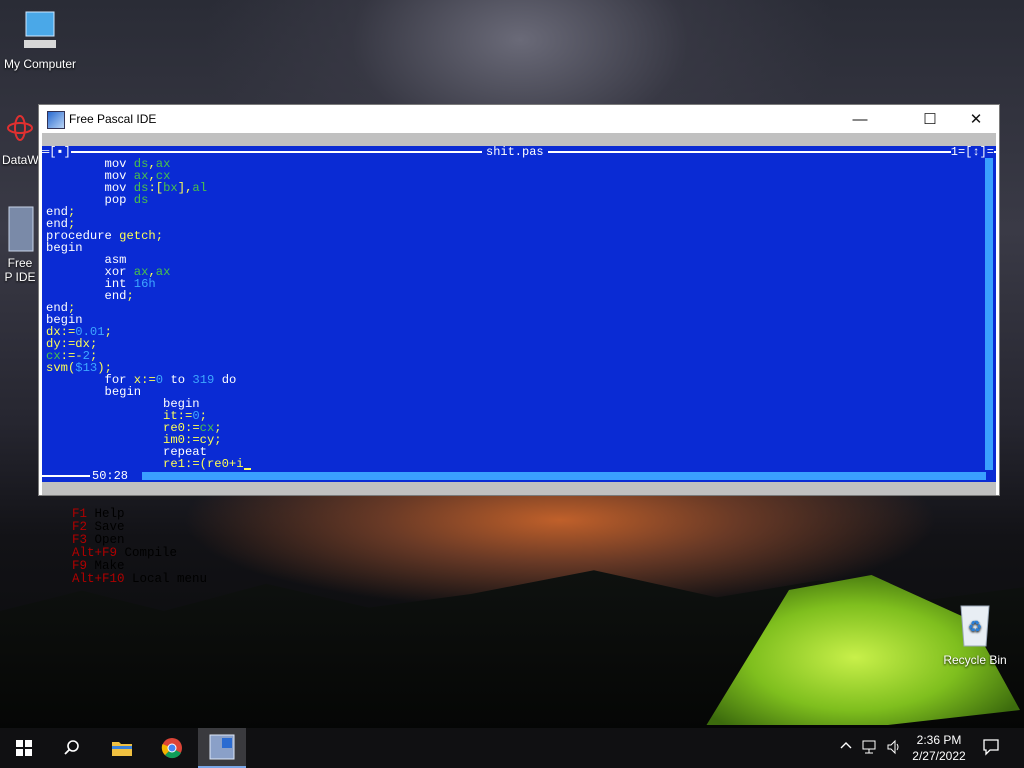 This screenshot has height=768, width=1024. I want to click on desktop-icon-label: Recycle Bin, so click(975, 660).